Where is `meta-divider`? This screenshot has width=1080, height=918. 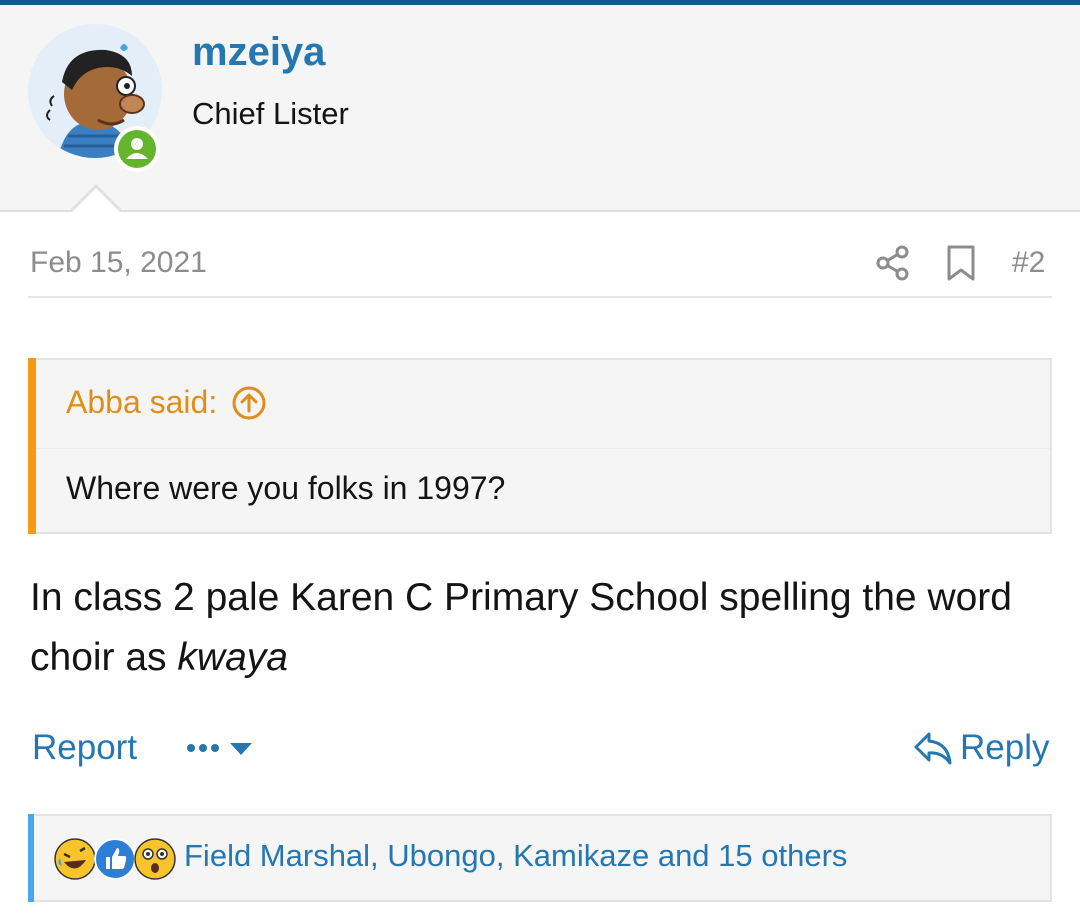 meta-divider is located at coordinates (540, 297).